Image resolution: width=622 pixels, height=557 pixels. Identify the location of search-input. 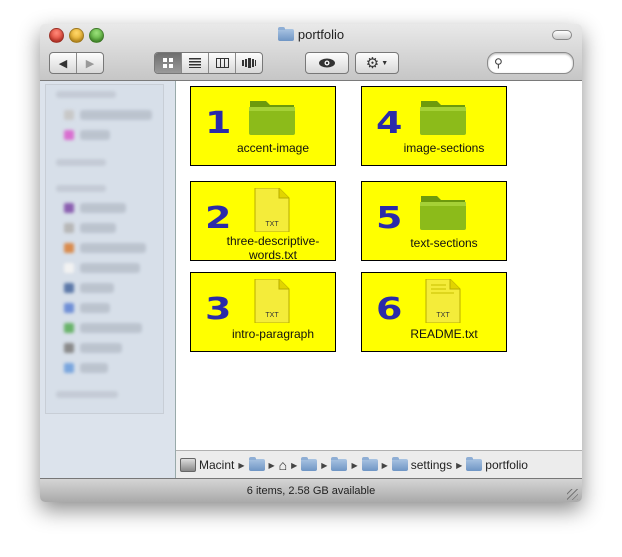
(539, 63).